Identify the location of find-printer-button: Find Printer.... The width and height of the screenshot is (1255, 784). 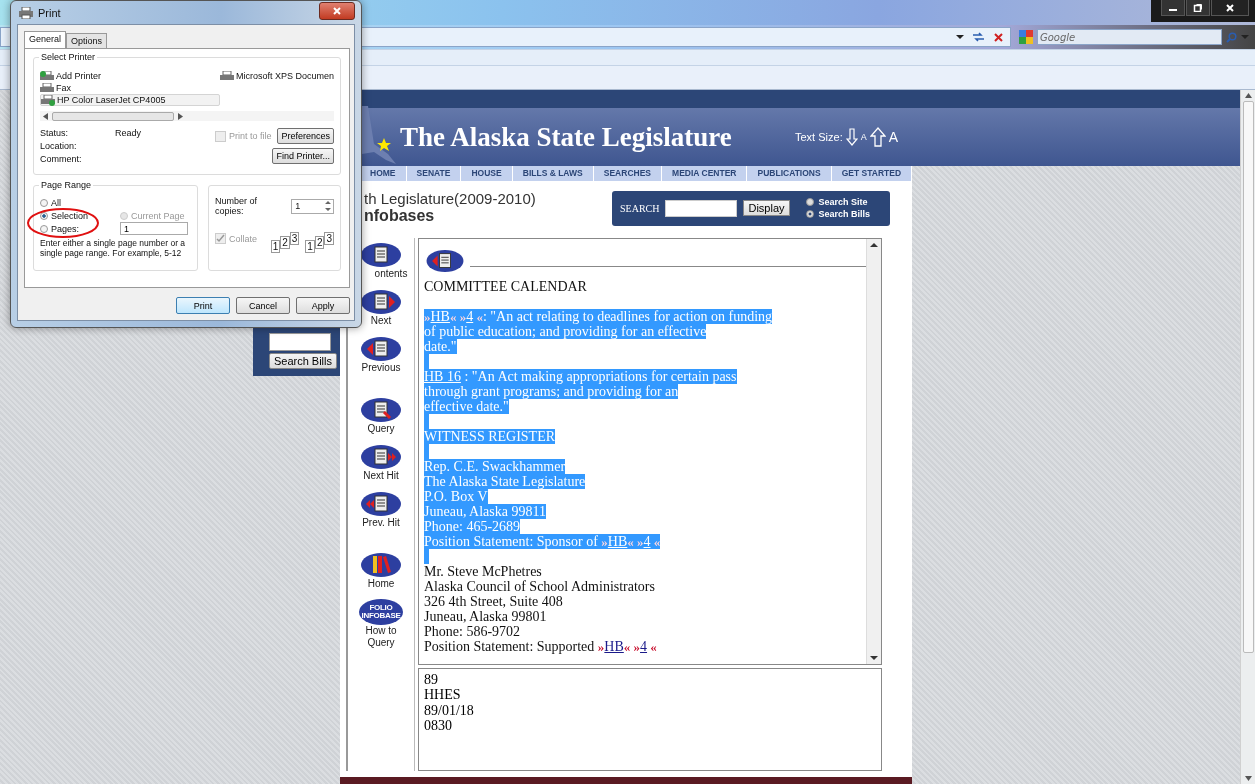
(303, 156).